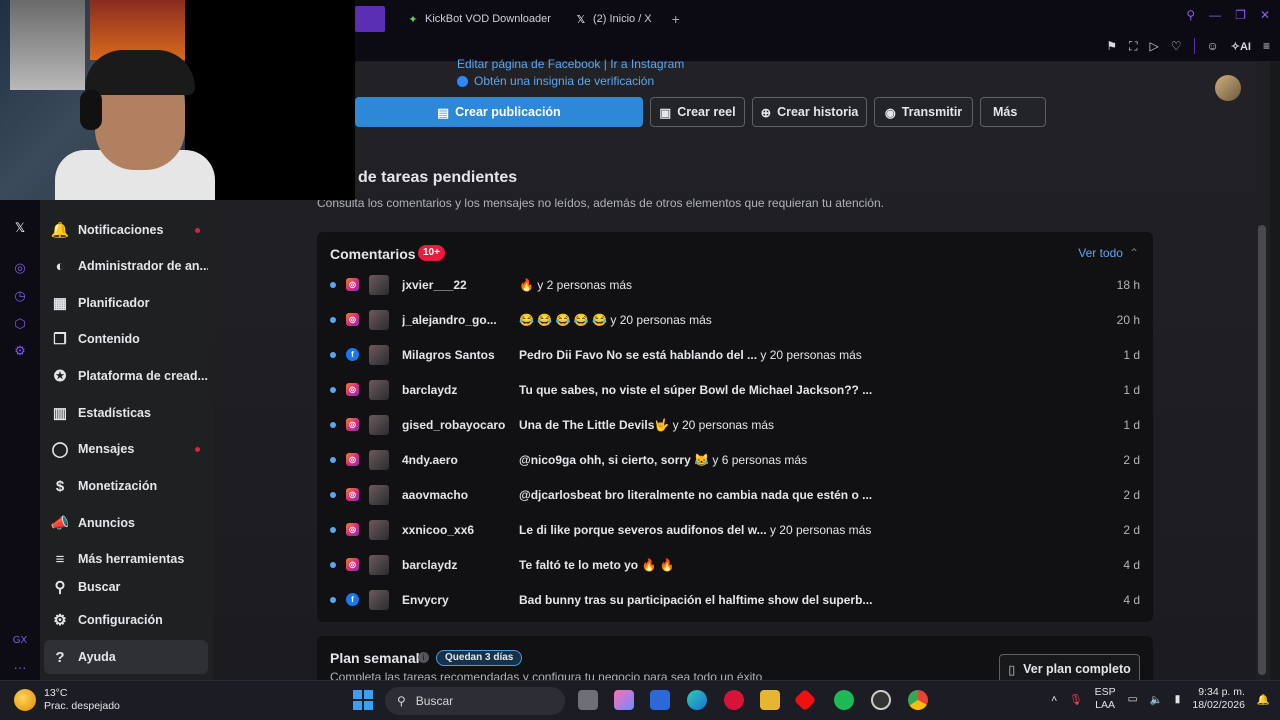 The width and height of the screenshot is (1280, 720). What do you see at coordinates (1190, 15) in the screenshot?
I see `search-icon: ⚲` at bounding box center [1190, 15].